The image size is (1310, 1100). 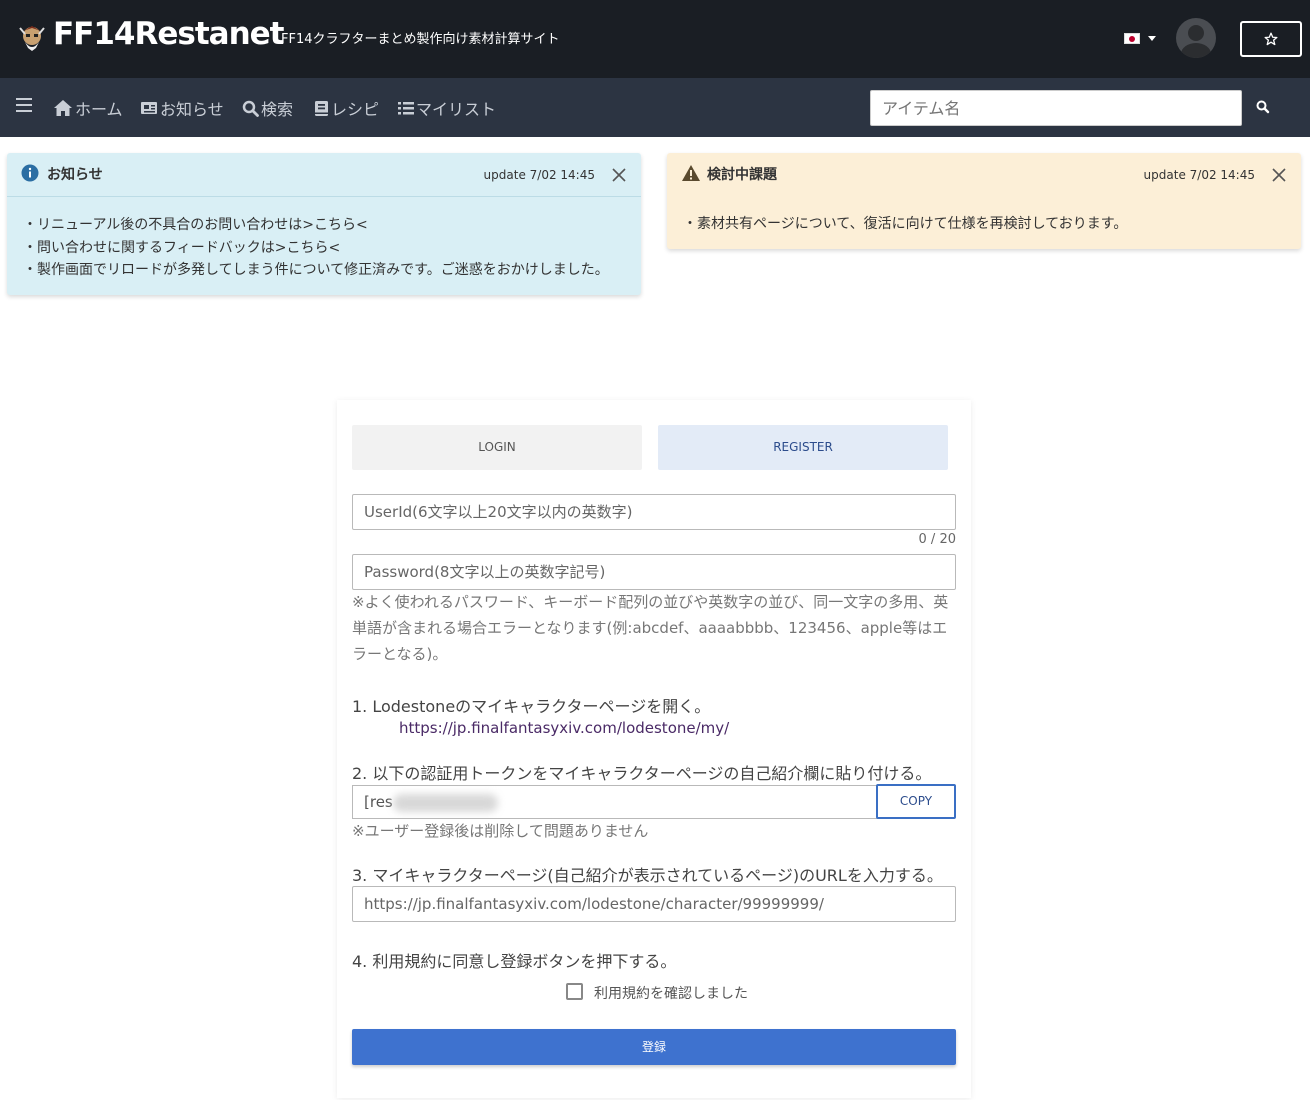 What do you see at coordinates (378, 802) in the screenshot?
I see `token-text: [res` at bounding box center [378, 802].